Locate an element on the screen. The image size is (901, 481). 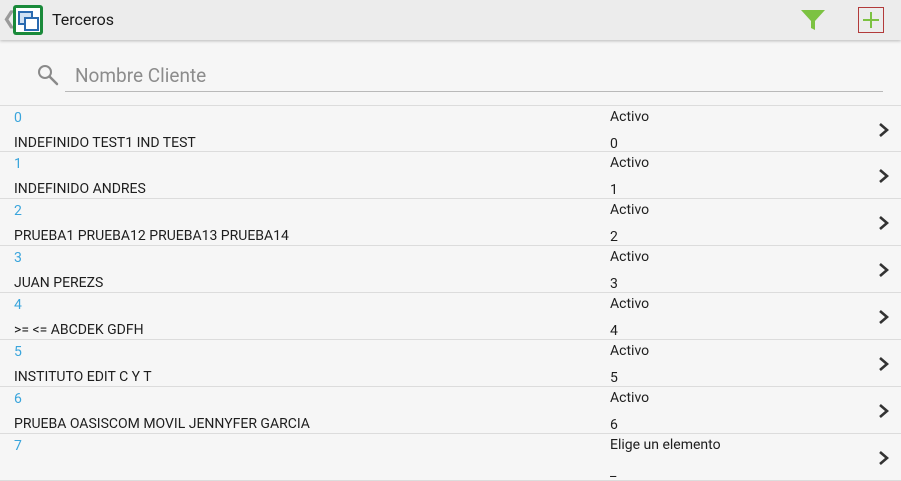
action-bar: ❮ Terceros is located at coordinates (450, 20).